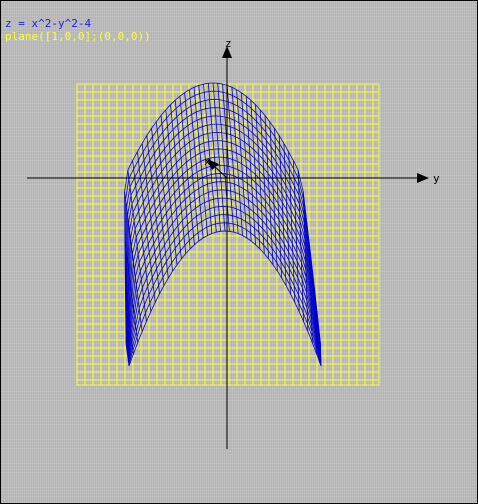  I want to click on x-axis-label: x, so click(207, 161).